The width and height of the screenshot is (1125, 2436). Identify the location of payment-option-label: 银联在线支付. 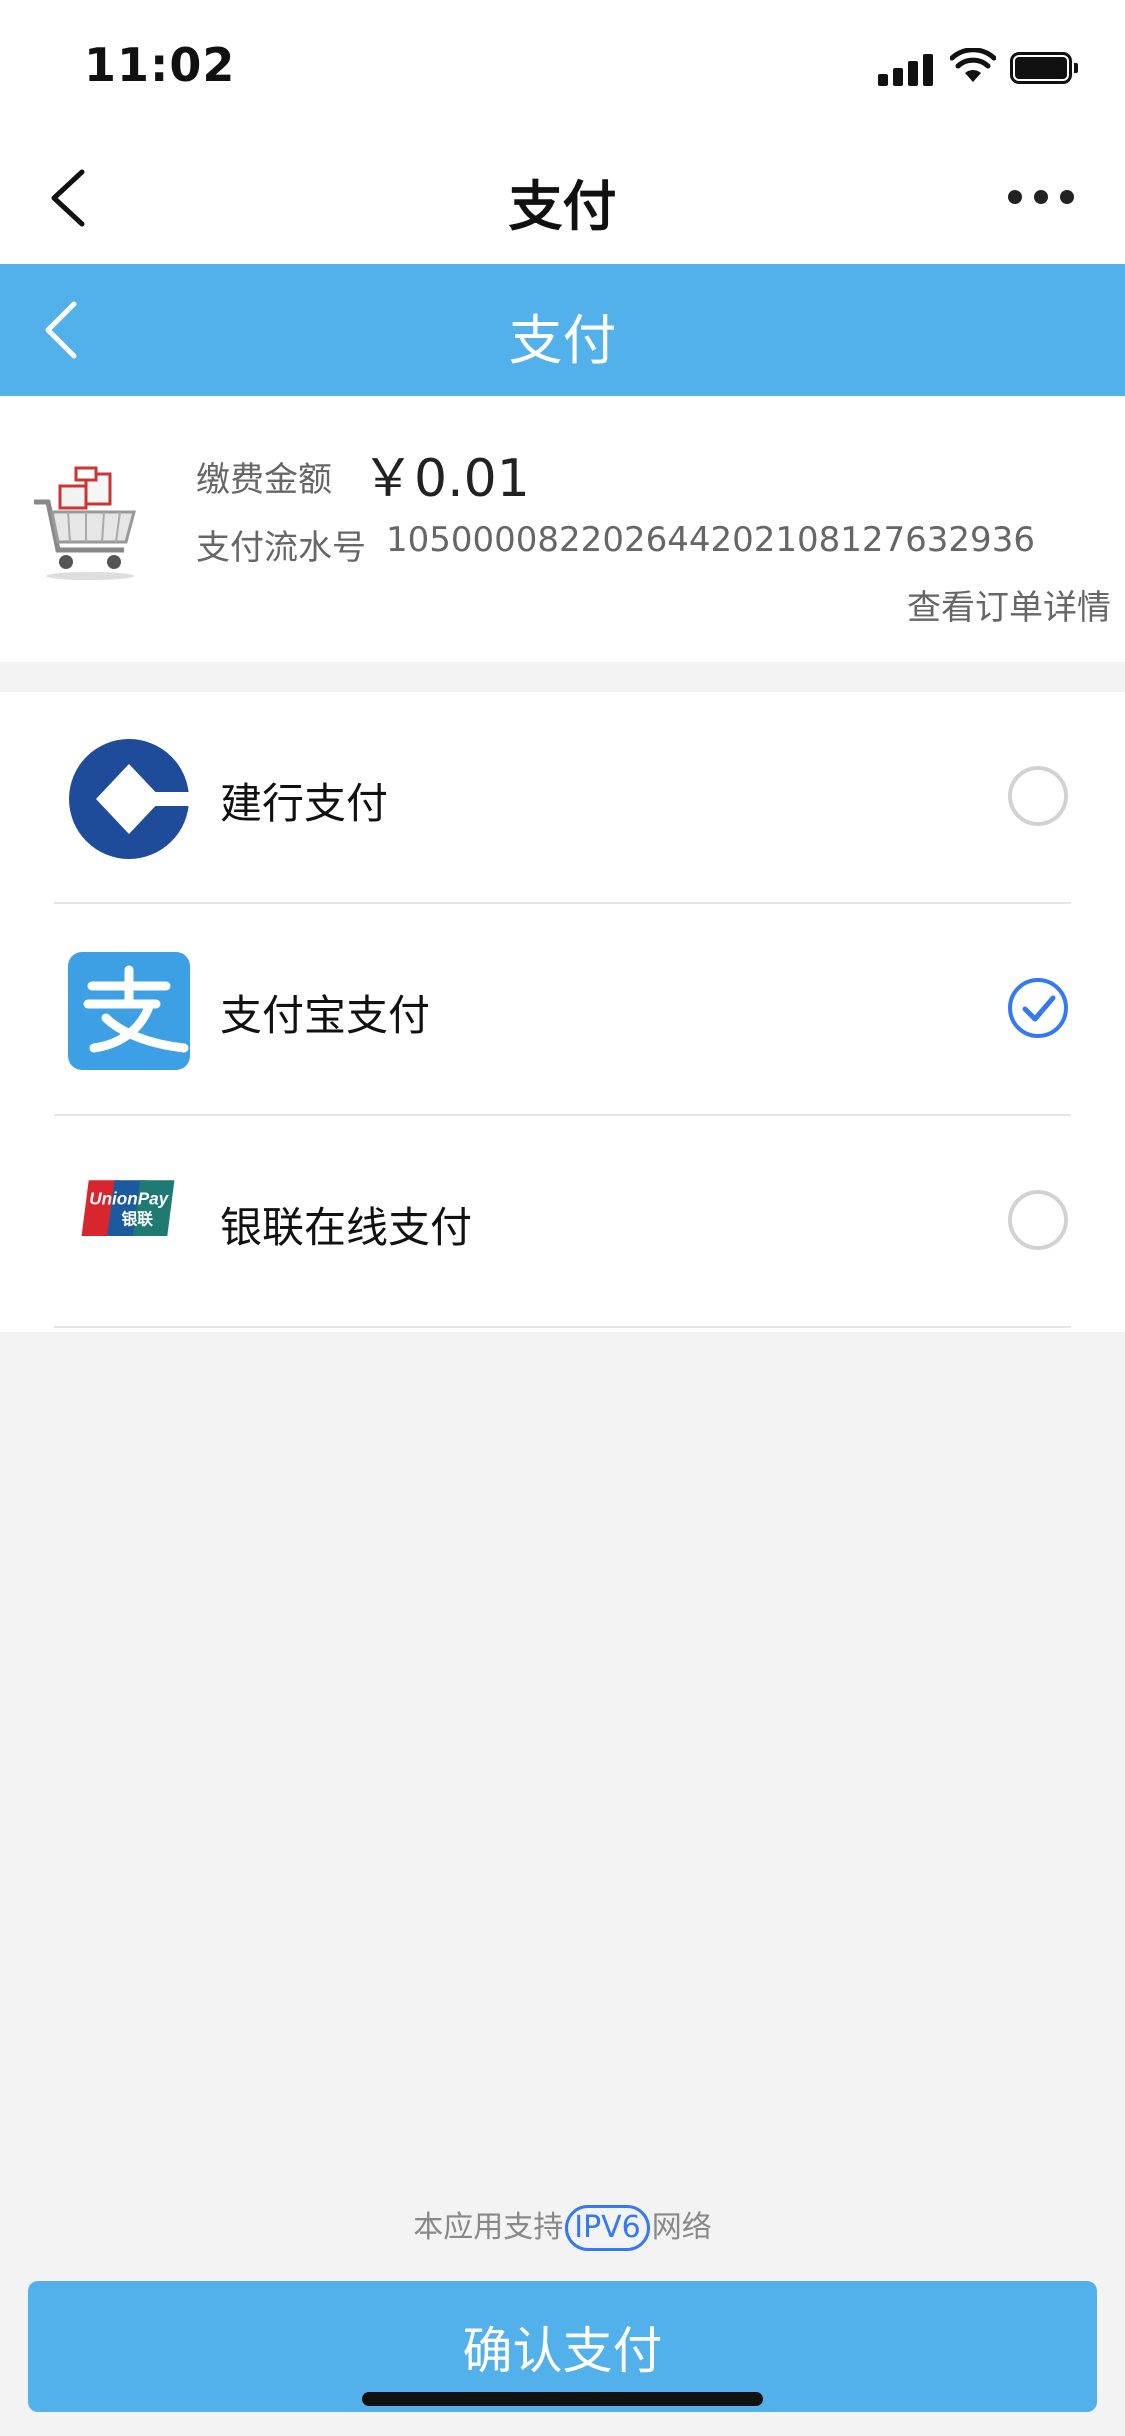
(346, 1227).